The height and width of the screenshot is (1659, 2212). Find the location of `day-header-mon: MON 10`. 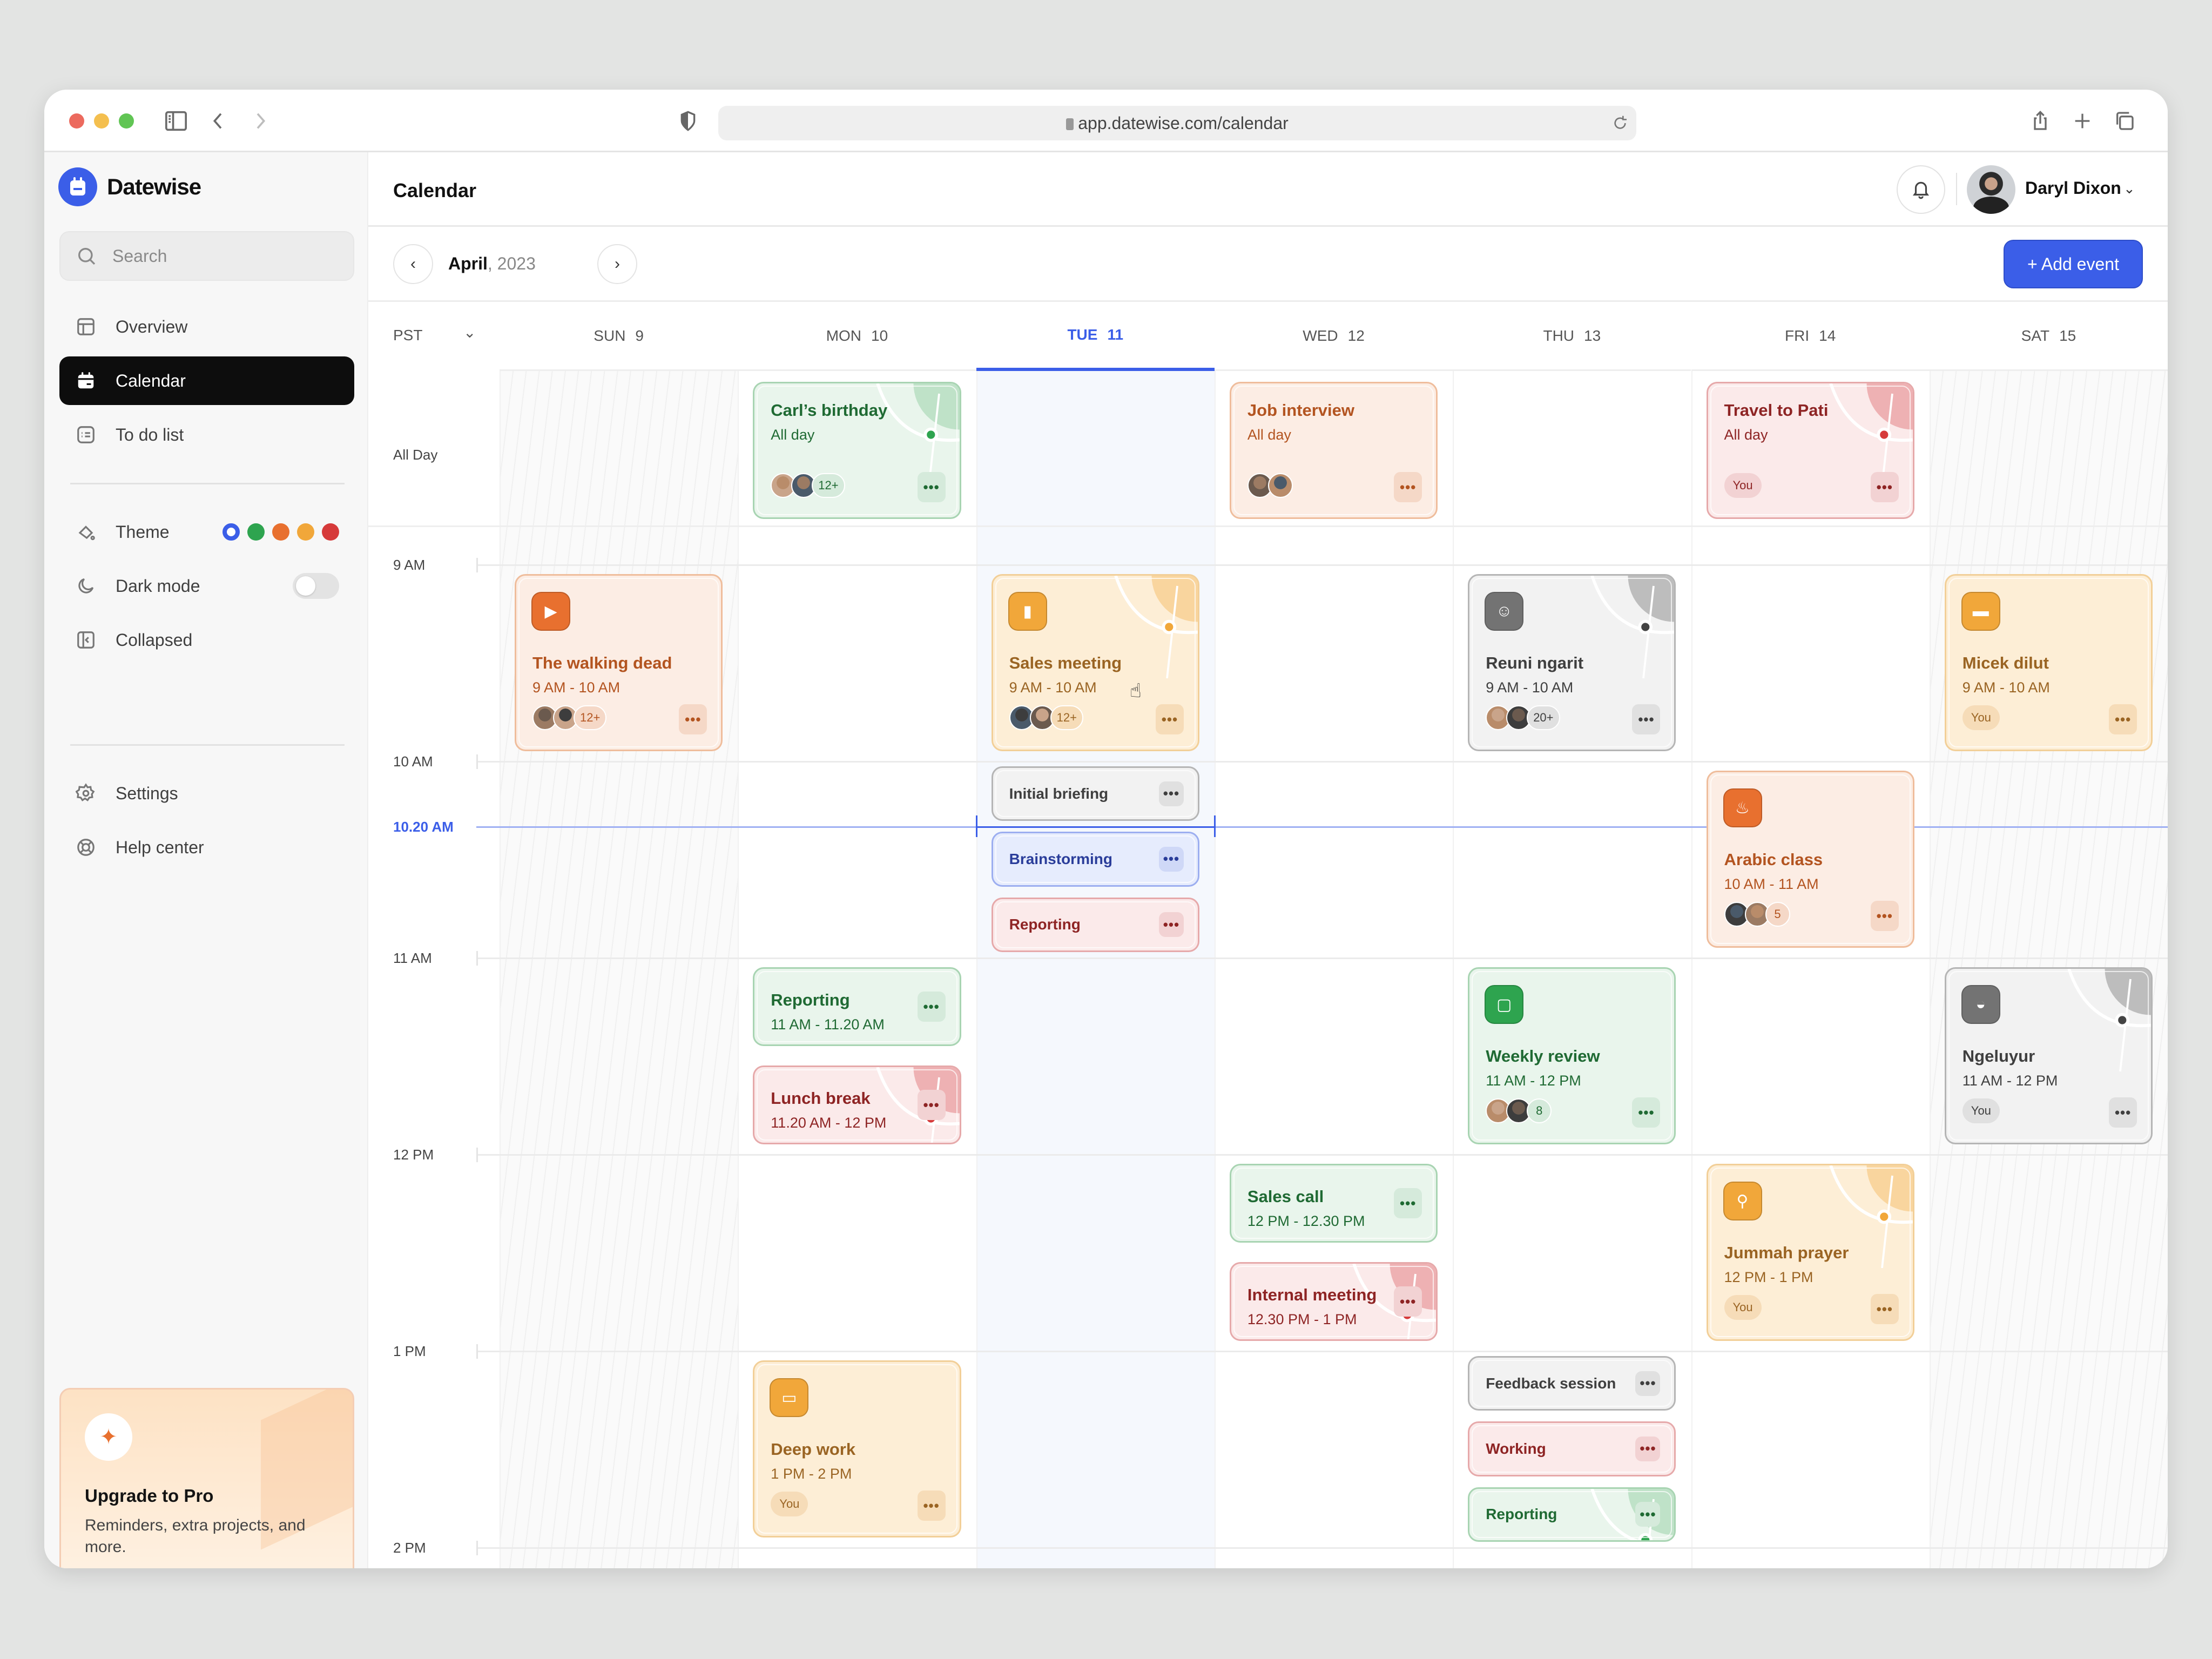

day-header-mon: MON 10 is located at coordinates (857, 336).